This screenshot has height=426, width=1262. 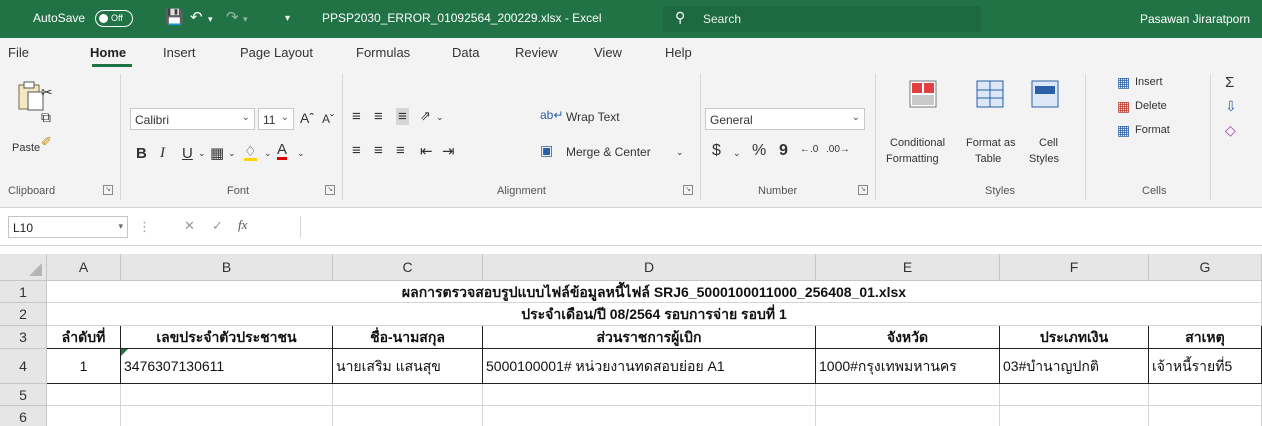 What do you see at coordinates (245, 19) in the screenshot?
I see `redo-dropdown-icon: ▾` at bounding box center [245, 19].